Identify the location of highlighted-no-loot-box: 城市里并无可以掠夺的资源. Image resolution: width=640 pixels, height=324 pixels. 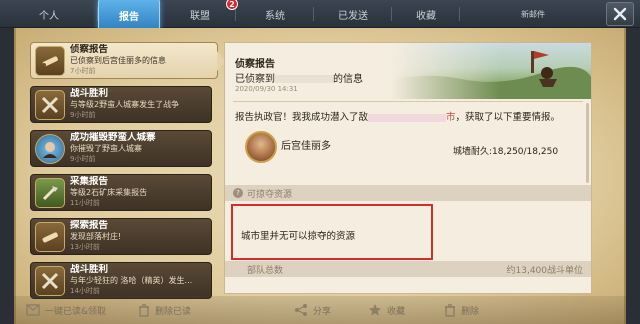
(332, 232).